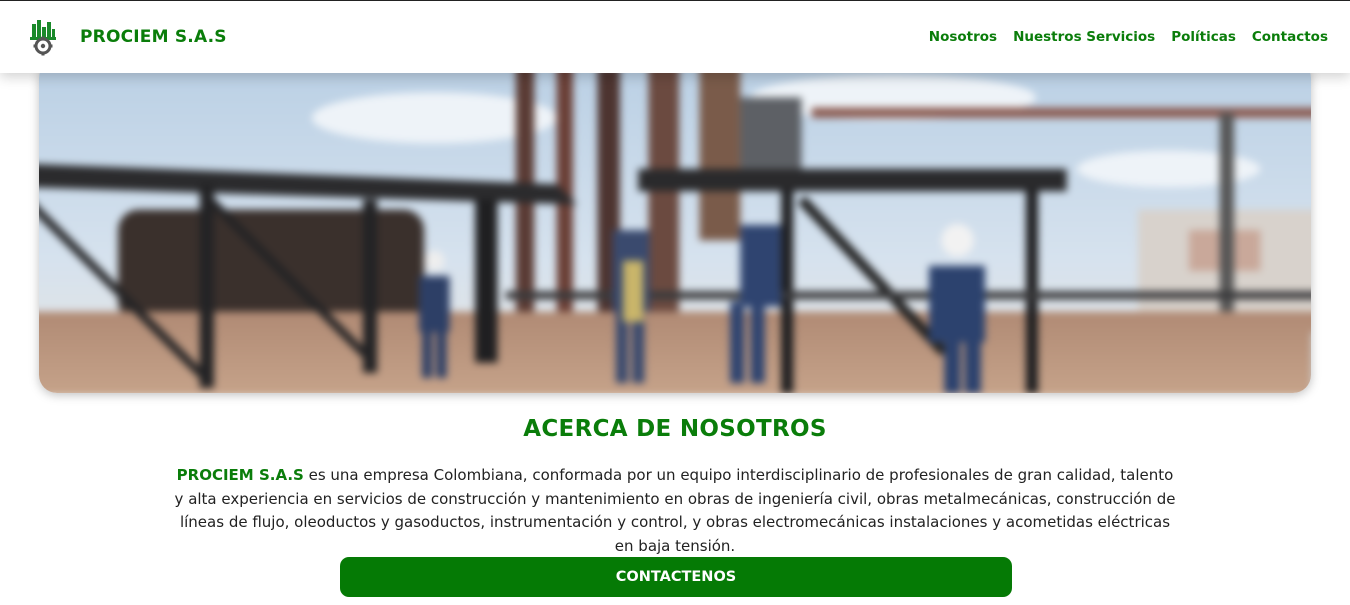 The image size is (1350, 605). Describe the element at coordinates (1203, 37) in the screenshot. I see `nav-politicas: Políticas` at that location.